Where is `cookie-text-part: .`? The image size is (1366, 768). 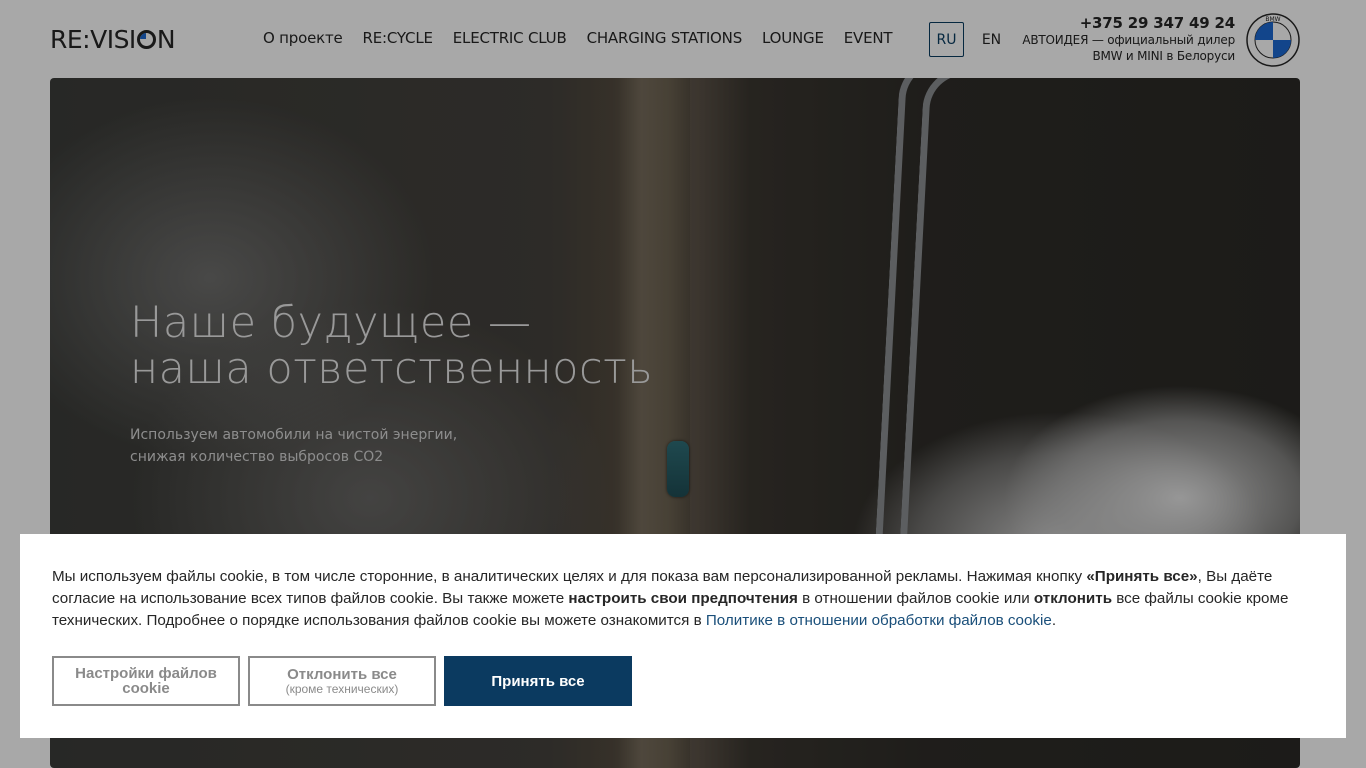
cookie-text-part: . is located at coordinates (1054, 620).